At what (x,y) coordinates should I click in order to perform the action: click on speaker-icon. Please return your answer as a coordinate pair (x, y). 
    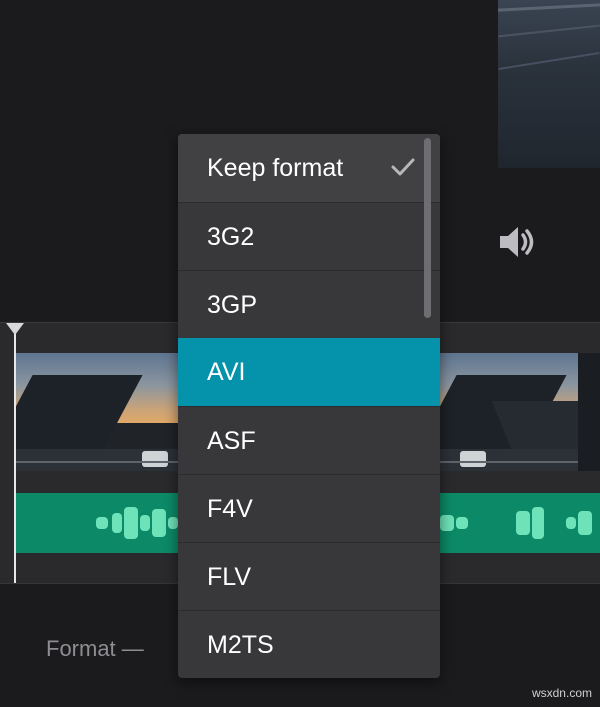
    Looking at the image, I should click on (517, 242).